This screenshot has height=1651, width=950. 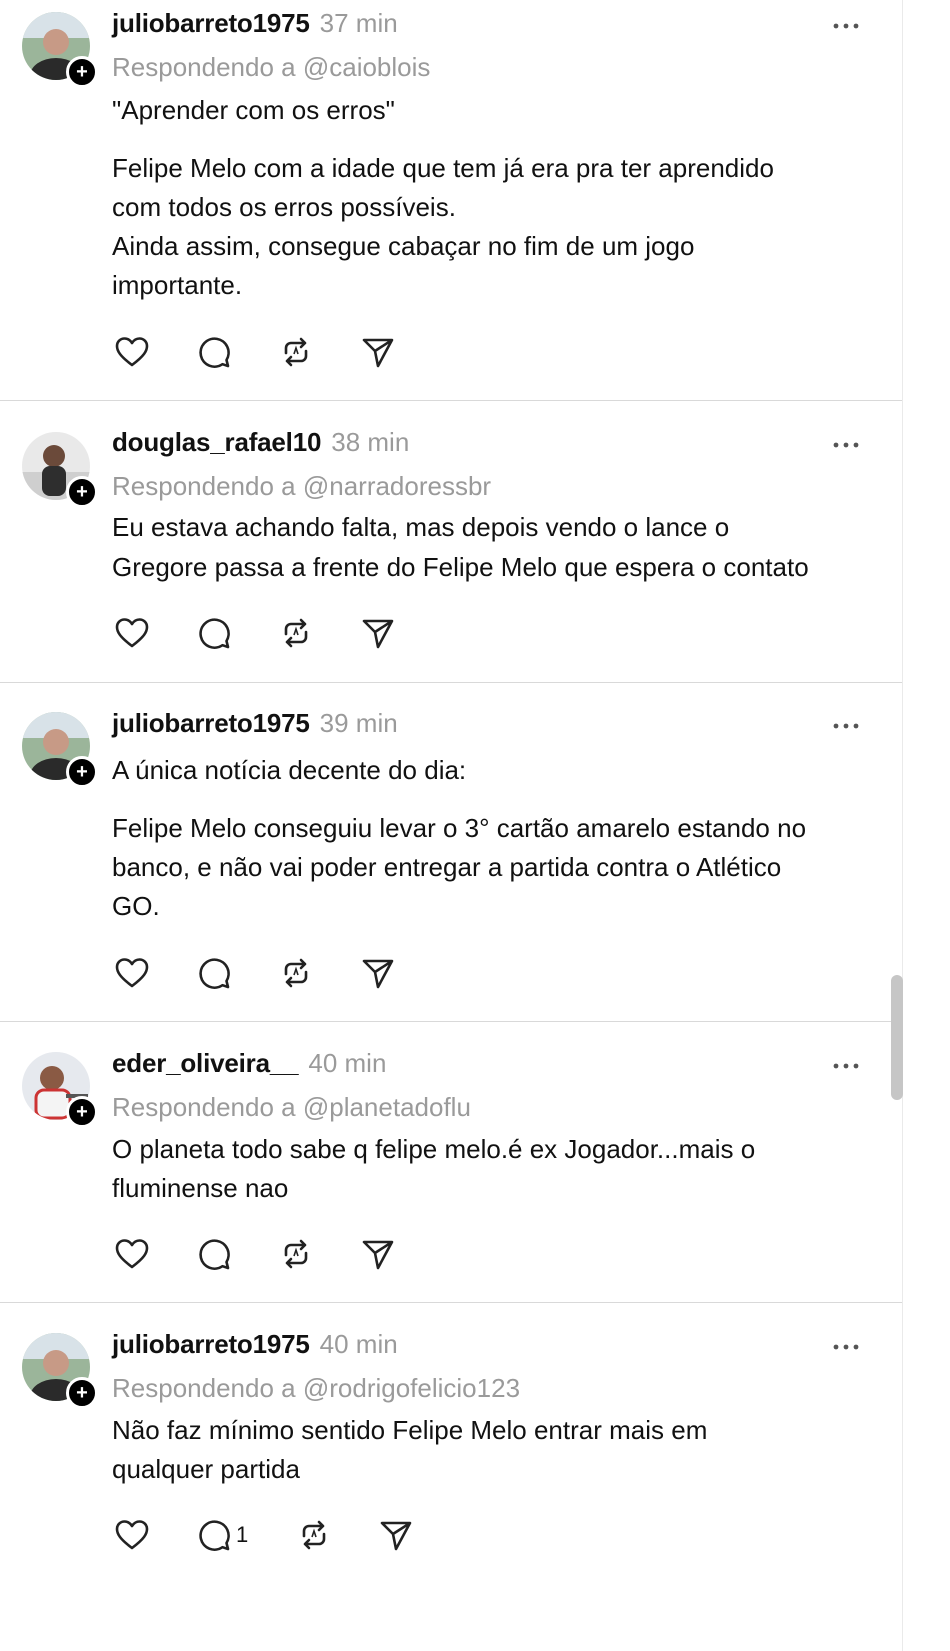 I want to click on post-text-line: GO., so click(x=136, y=906).